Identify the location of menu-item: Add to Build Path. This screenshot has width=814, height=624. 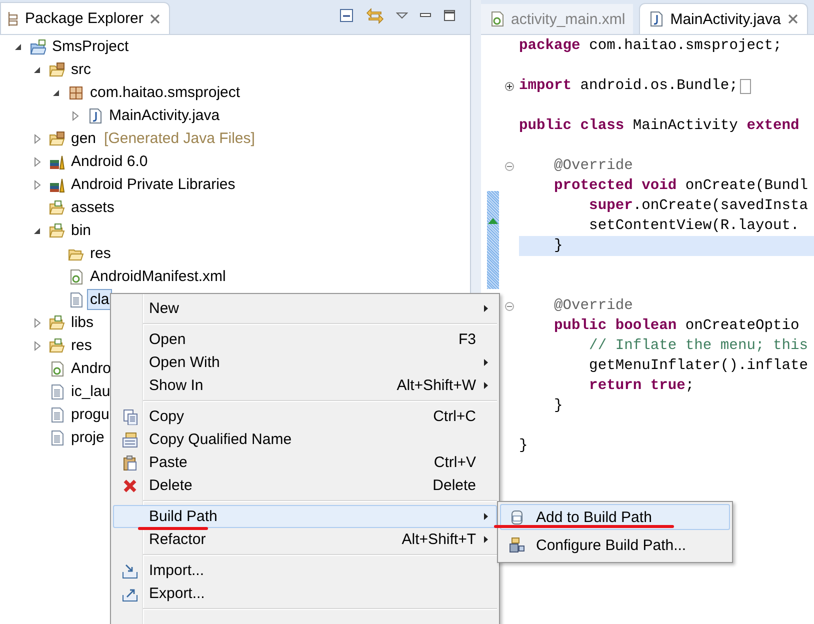
(615, 517).